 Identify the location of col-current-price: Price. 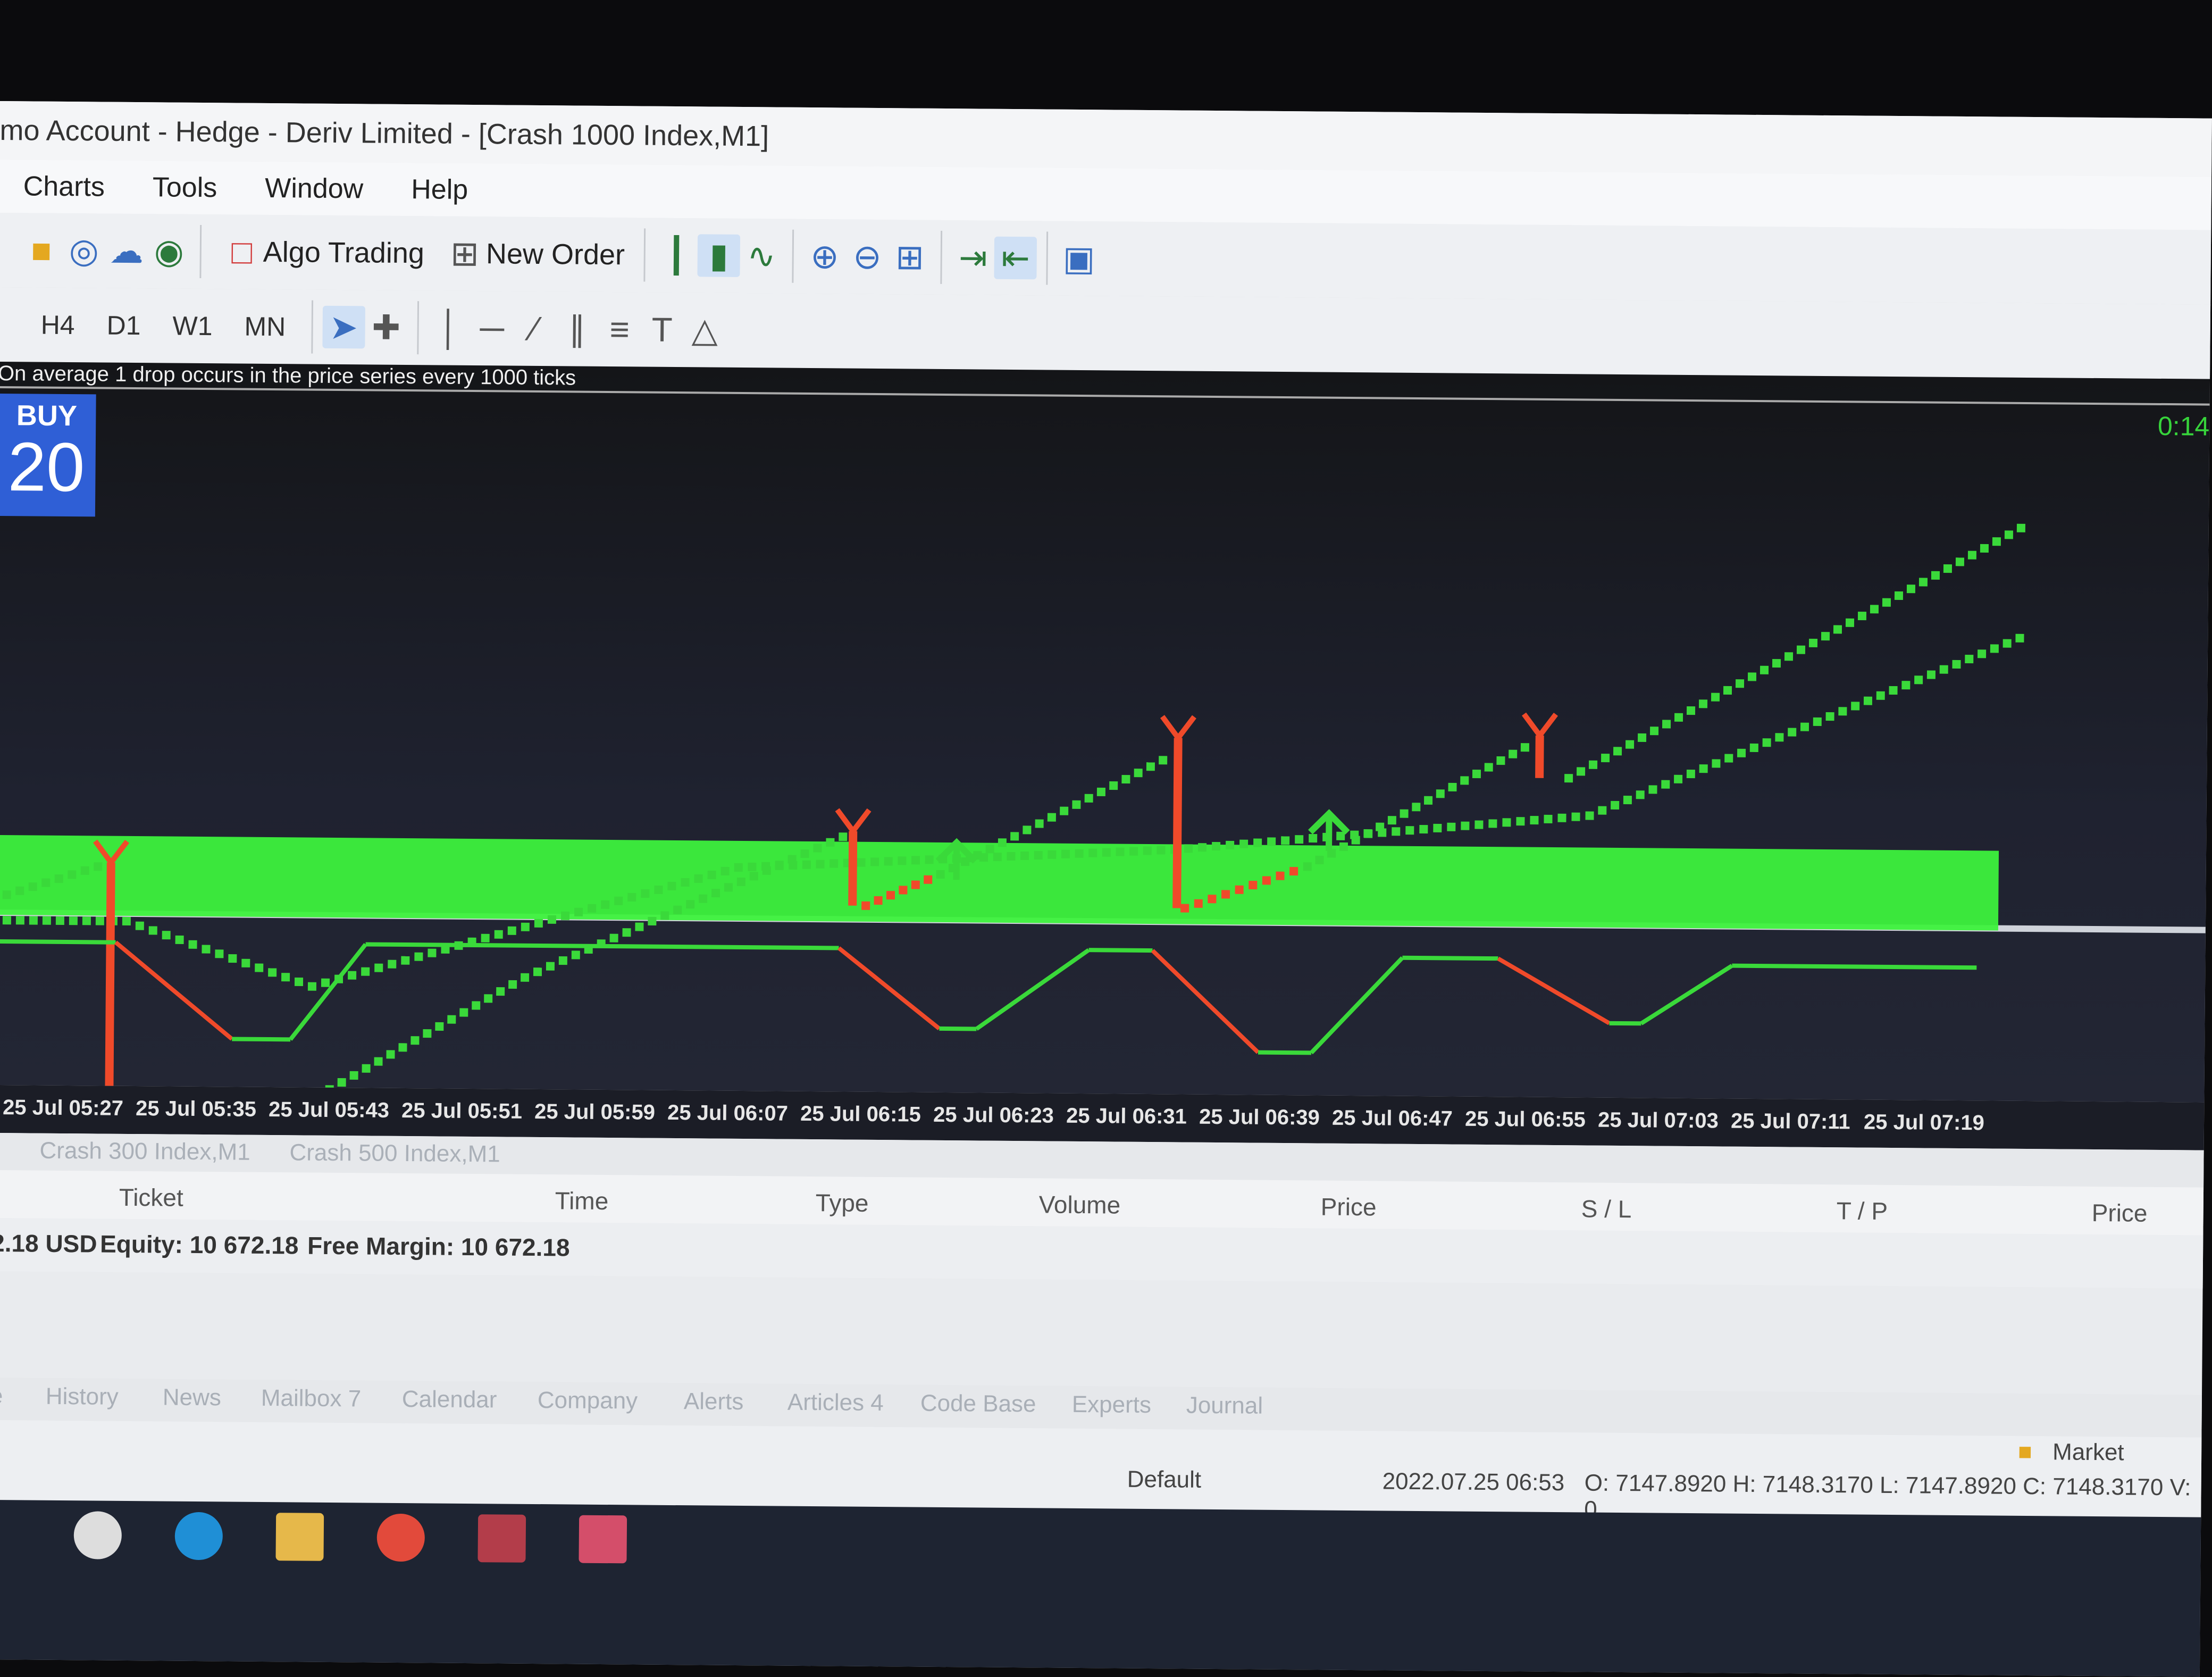
(2119, 1213).